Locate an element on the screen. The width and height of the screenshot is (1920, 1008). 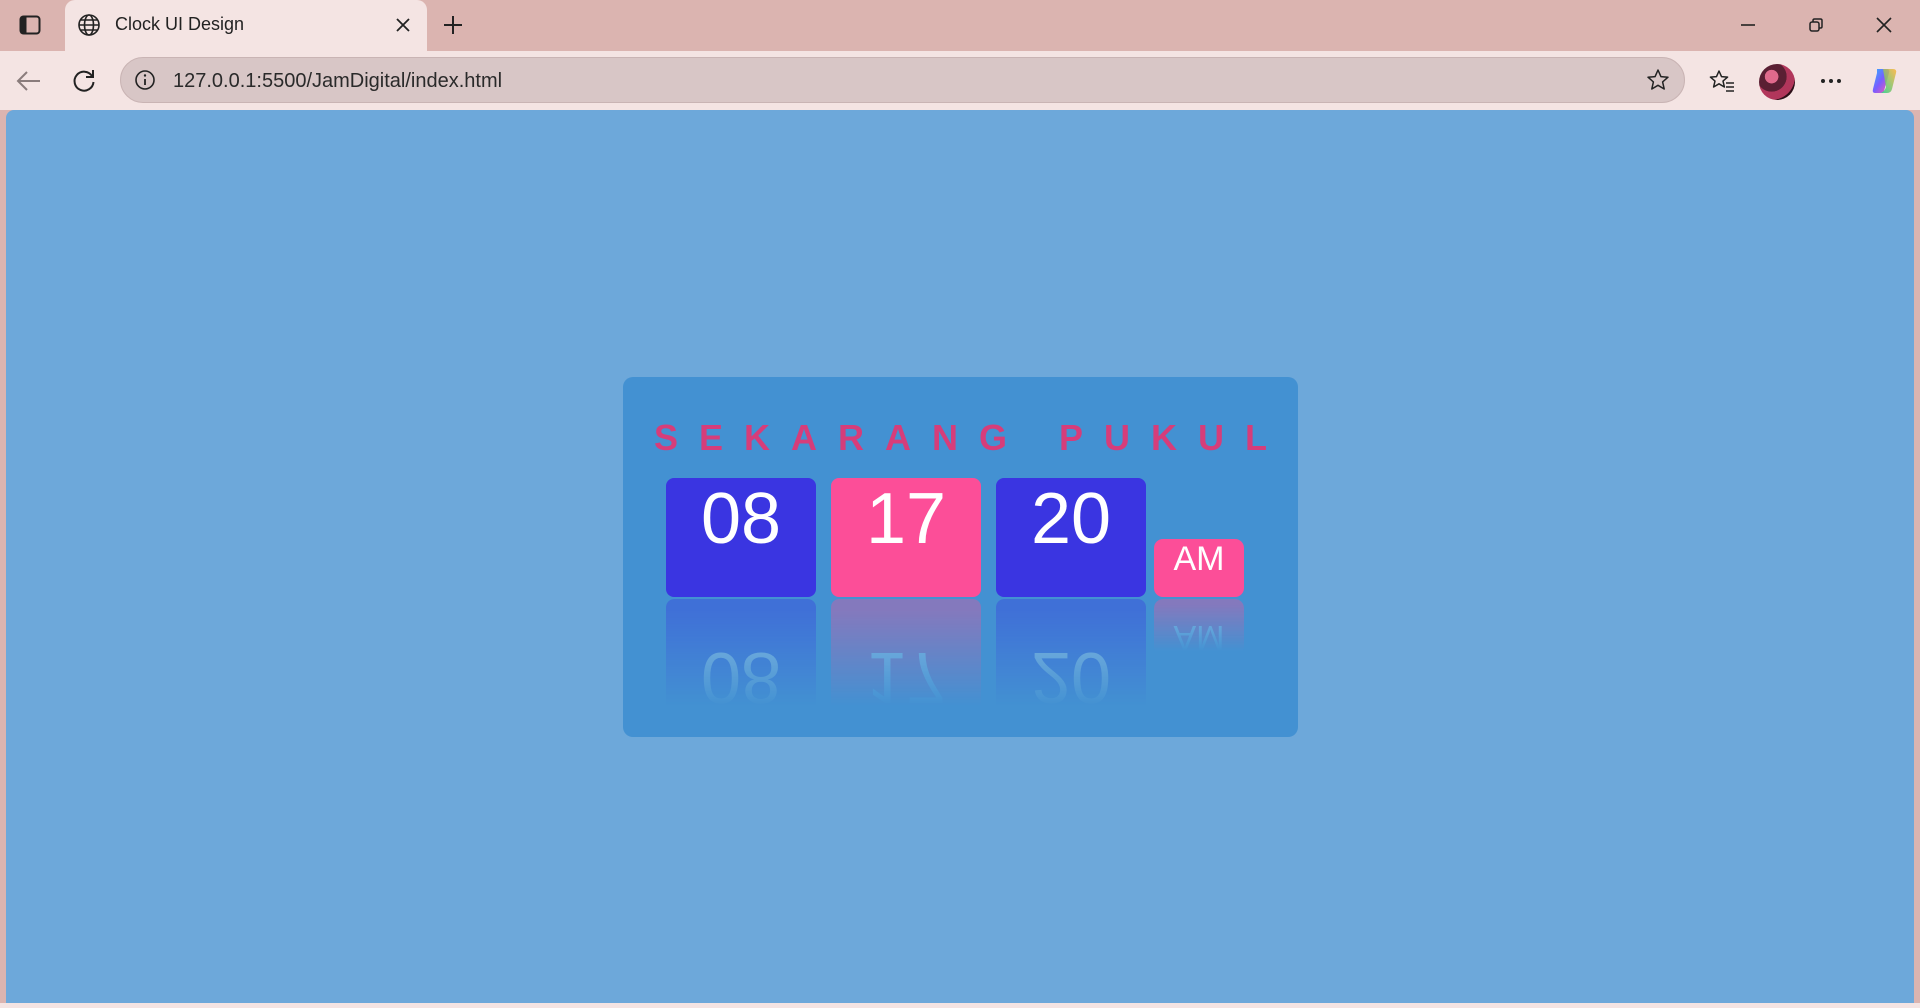
clock-card: SEKARANG PUKUL 08 17 20 AM 08 17 20 AM is located at coordinates (960, 557).